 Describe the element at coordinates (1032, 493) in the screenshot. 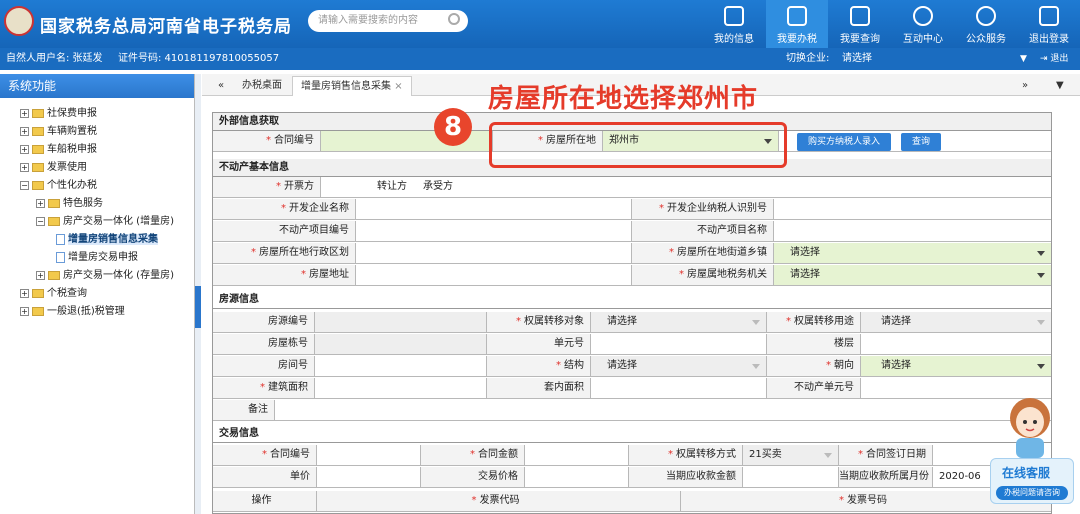

I see `online-service-subtitle: 办税问题请咨询` at that location.